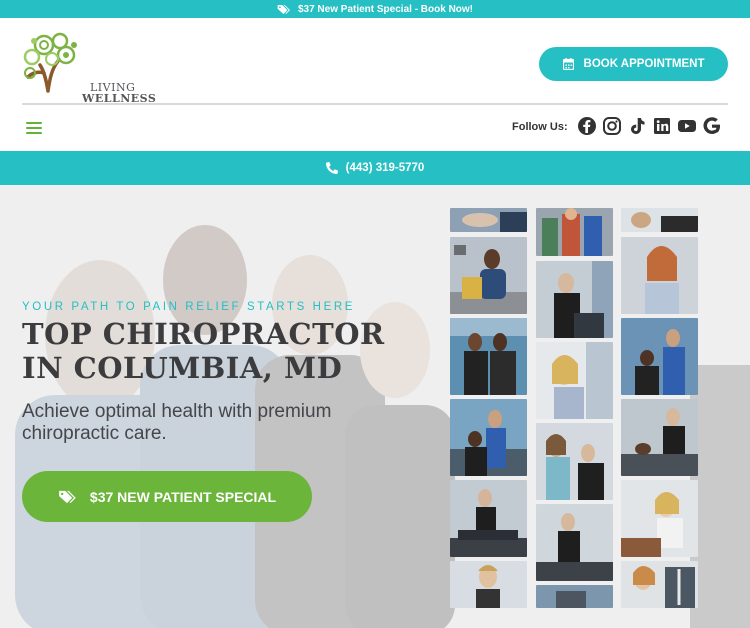 The height and width of the screenshot is (628, 750). I want to click on header-divider, so click(375, 104).